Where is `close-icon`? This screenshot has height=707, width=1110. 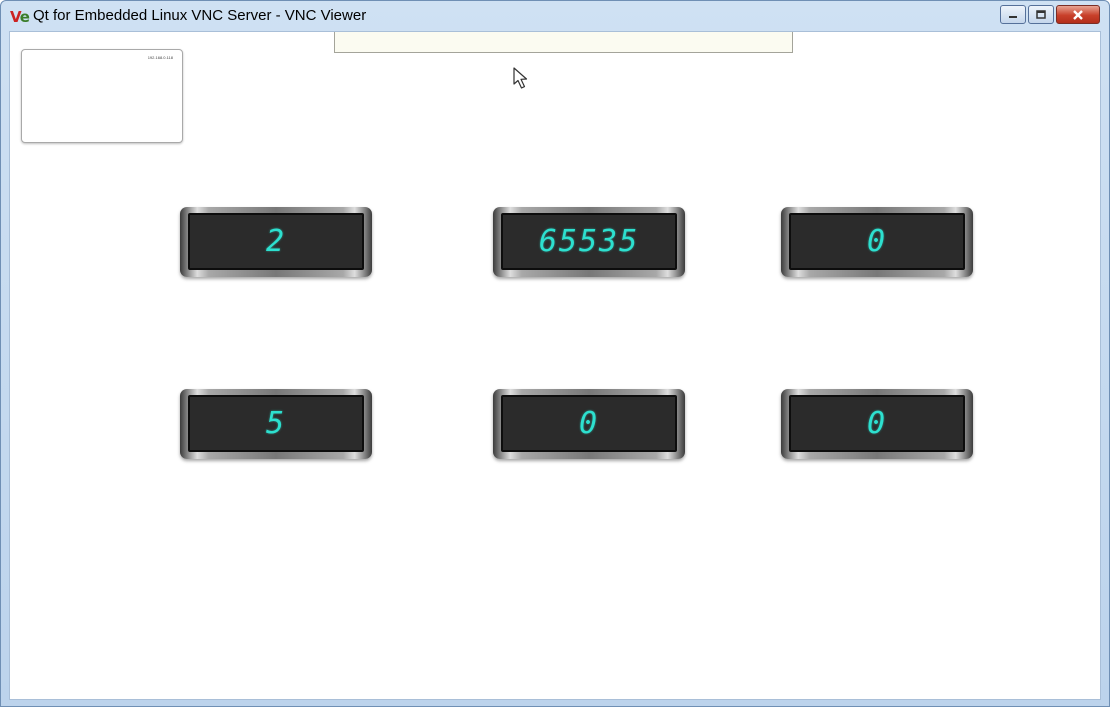
close-icon is located at coordinates (1078, 14).